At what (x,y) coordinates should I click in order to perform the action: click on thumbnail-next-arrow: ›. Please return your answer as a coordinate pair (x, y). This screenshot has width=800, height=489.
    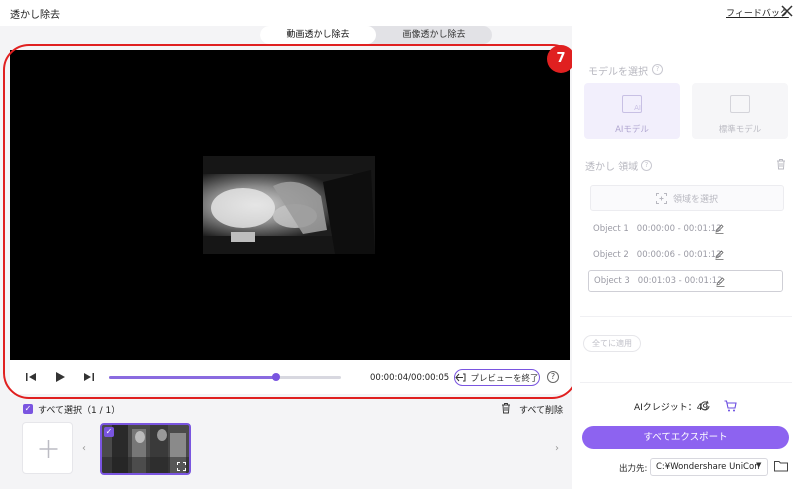
    Looking at the image, I should click on (557, 448).